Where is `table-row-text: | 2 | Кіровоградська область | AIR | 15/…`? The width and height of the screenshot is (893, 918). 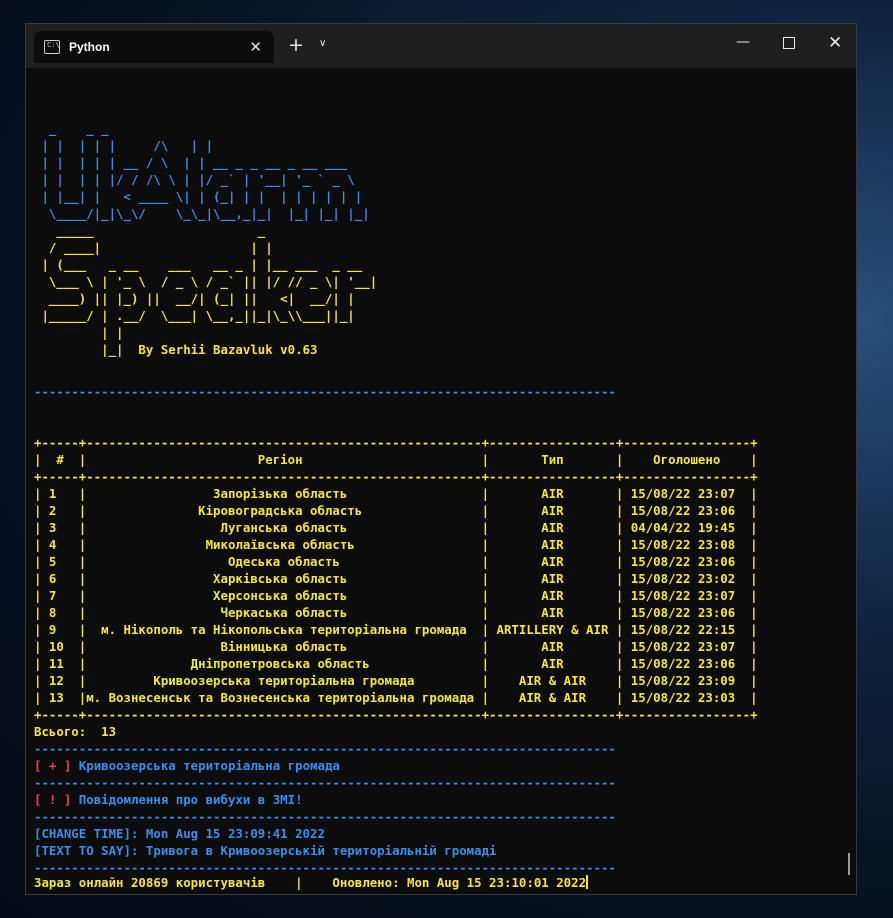
table-row-text: | 2 | Кіровоградська область | AIR | 15/… is located at coordinates (396, 510).